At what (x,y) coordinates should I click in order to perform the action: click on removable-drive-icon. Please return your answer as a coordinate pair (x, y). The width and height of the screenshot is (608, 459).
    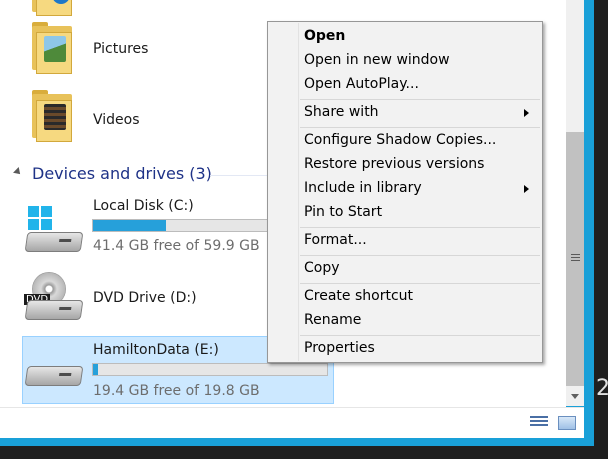
    Looking at the image, I should click on (55, 369).